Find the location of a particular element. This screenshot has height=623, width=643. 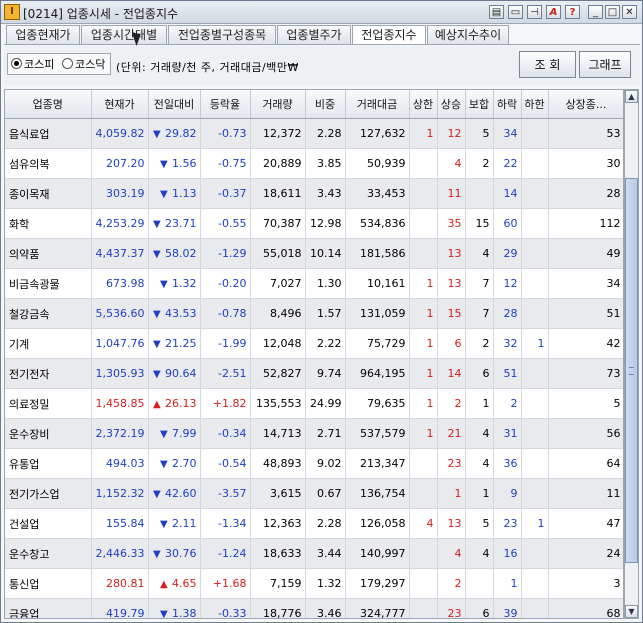

table-row: 통신업 280.81 ▲ 4.65 +1.68 7,159 1.32 179,297 2 1 3 is located at coordinates (314, 583).